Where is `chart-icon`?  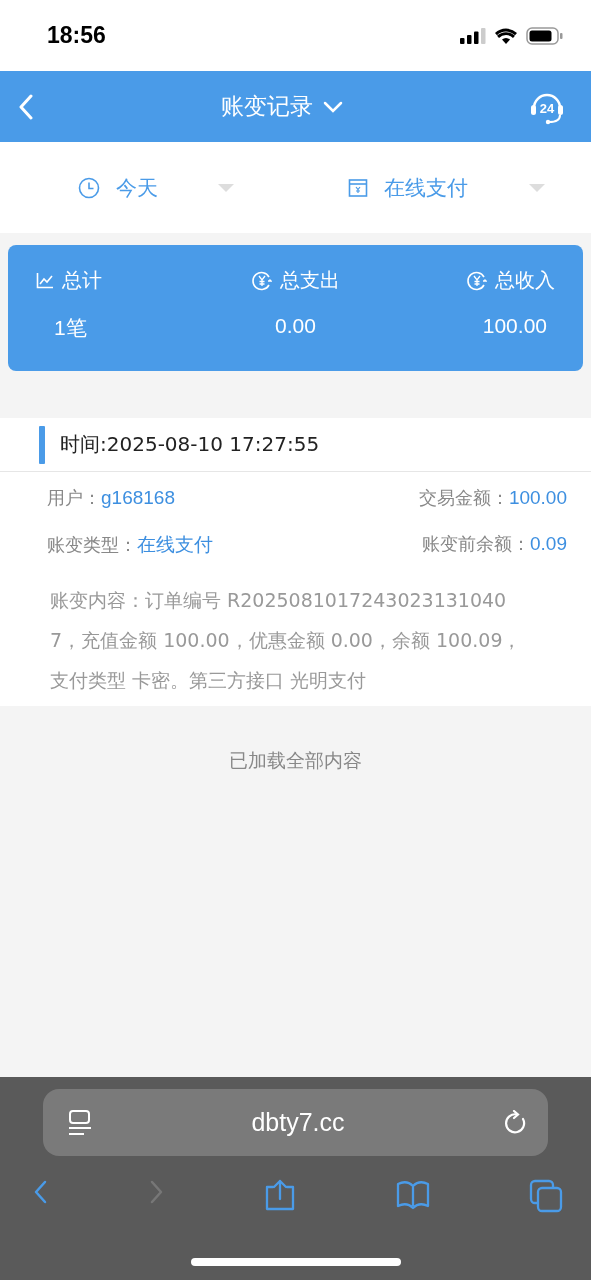
chart-icon is located at coordinates (45, 280).